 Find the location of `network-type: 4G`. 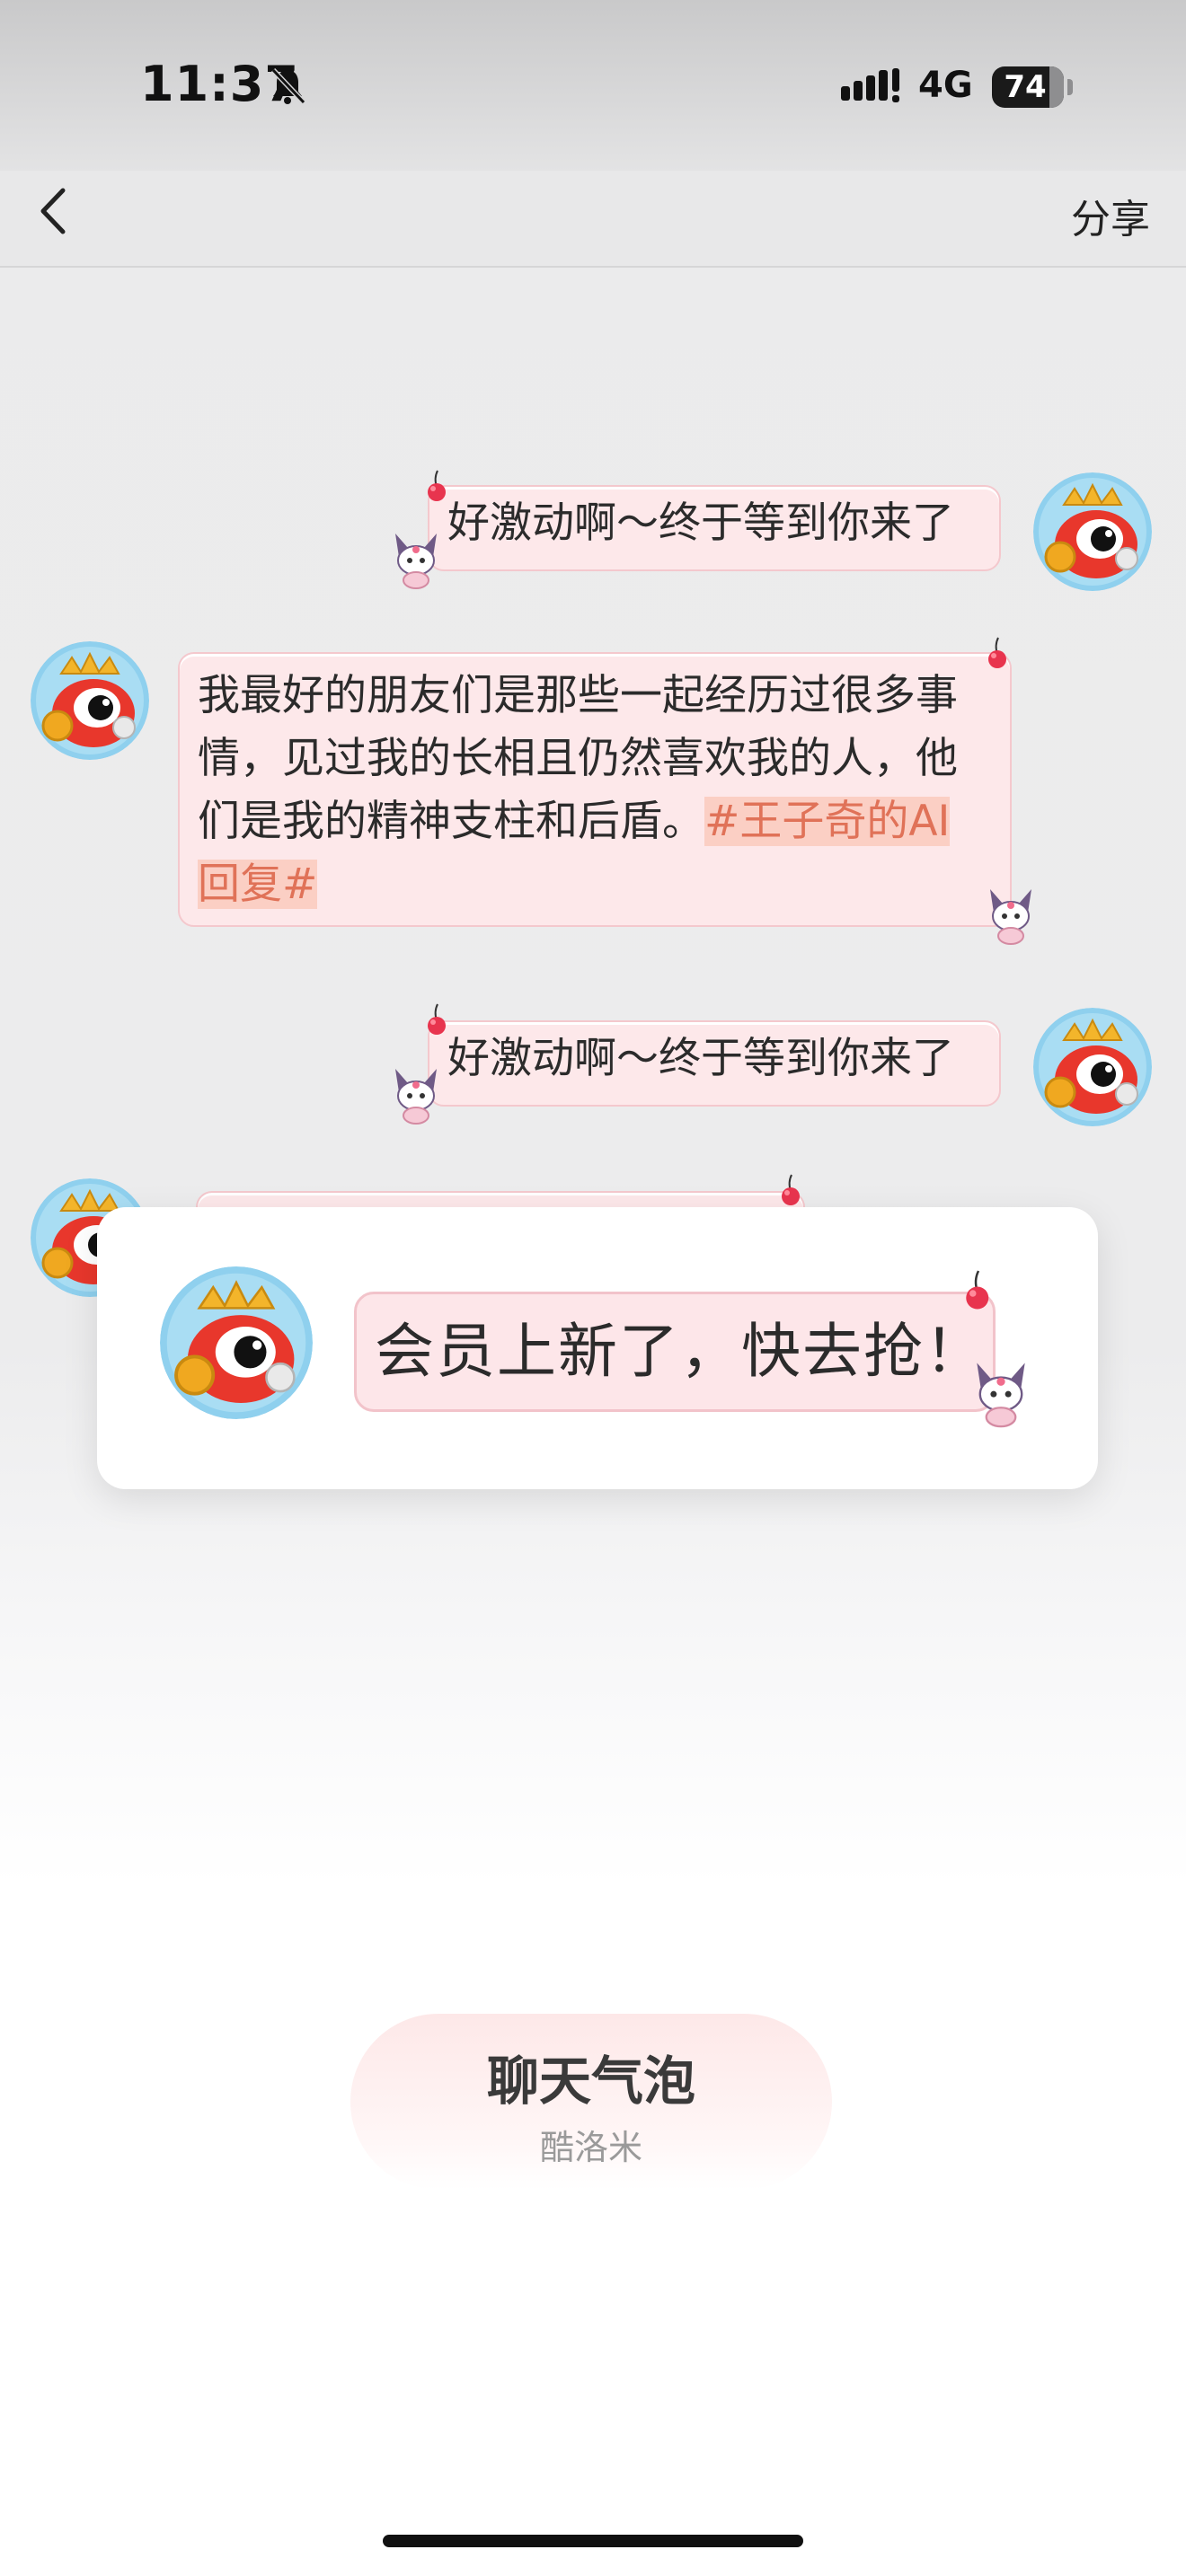

network-type: 4G is located at coordinates (945, 85).